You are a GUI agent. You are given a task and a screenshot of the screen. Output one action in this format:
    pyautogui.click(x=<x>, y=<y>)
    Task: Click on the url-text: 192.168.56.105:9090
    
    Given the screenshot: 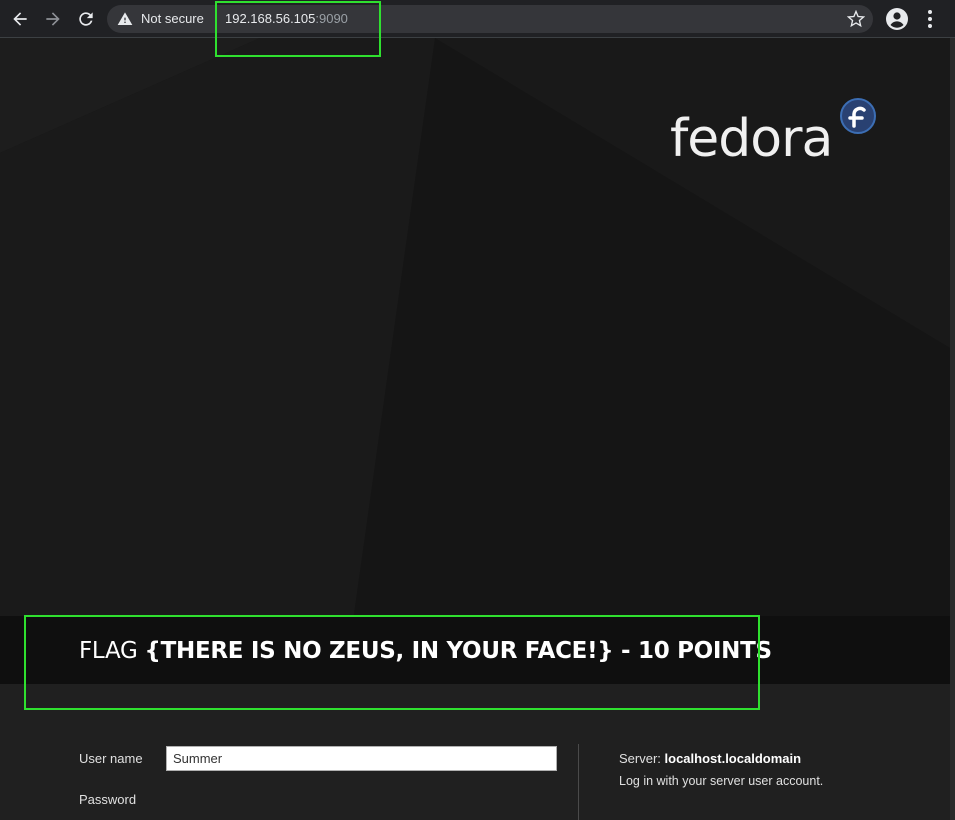 What is the action you would take?
    pyautogui.click(x=286, y=19)
    